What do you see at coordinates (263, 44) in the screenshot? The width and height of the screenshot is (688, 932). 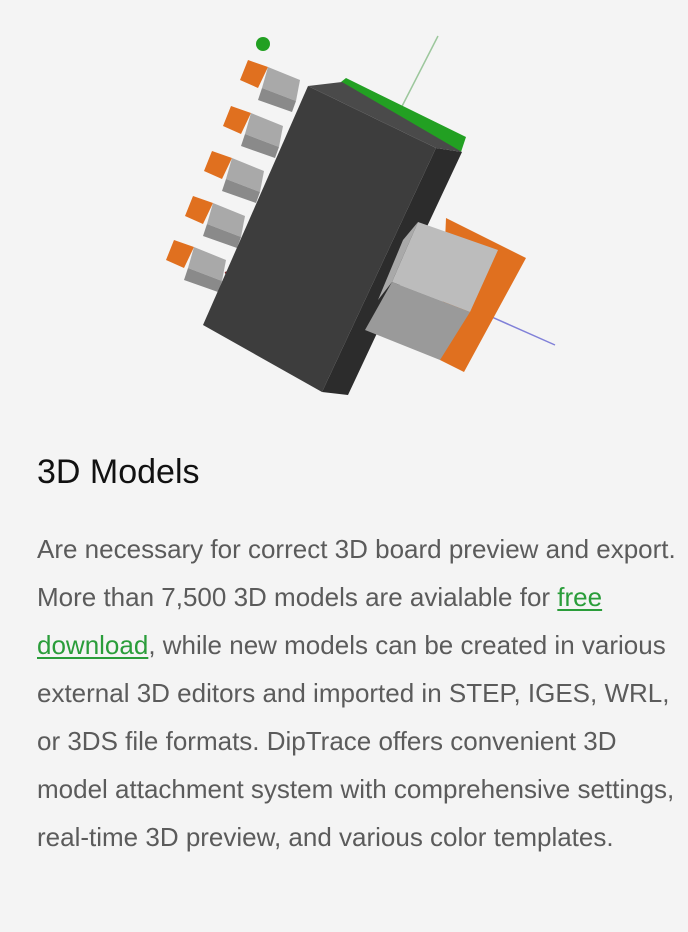 I see `origin-marker` at bounding box center [263, 44].